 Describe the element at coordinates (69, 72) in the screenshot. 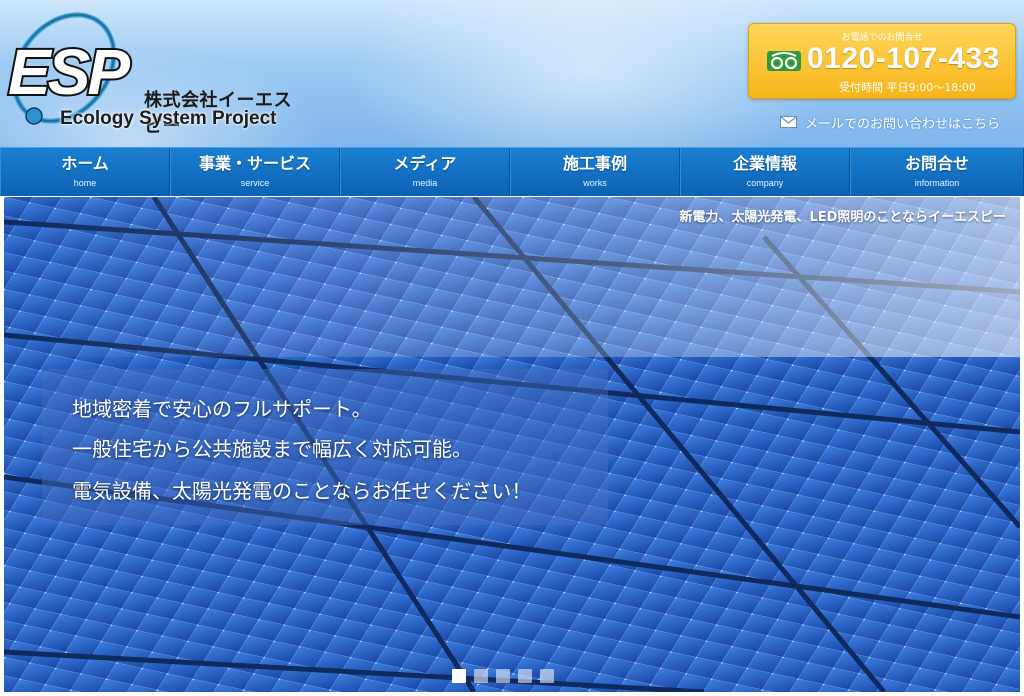

I see `logo-letters: ESP` at that location.